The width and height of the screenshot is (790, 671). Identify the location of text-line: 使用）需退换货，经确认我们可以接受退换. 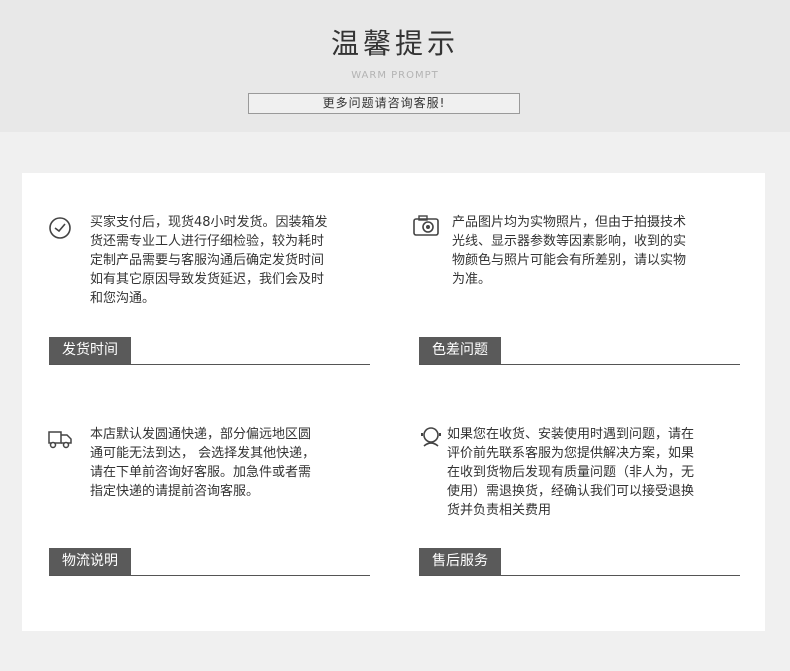
(571, 491).